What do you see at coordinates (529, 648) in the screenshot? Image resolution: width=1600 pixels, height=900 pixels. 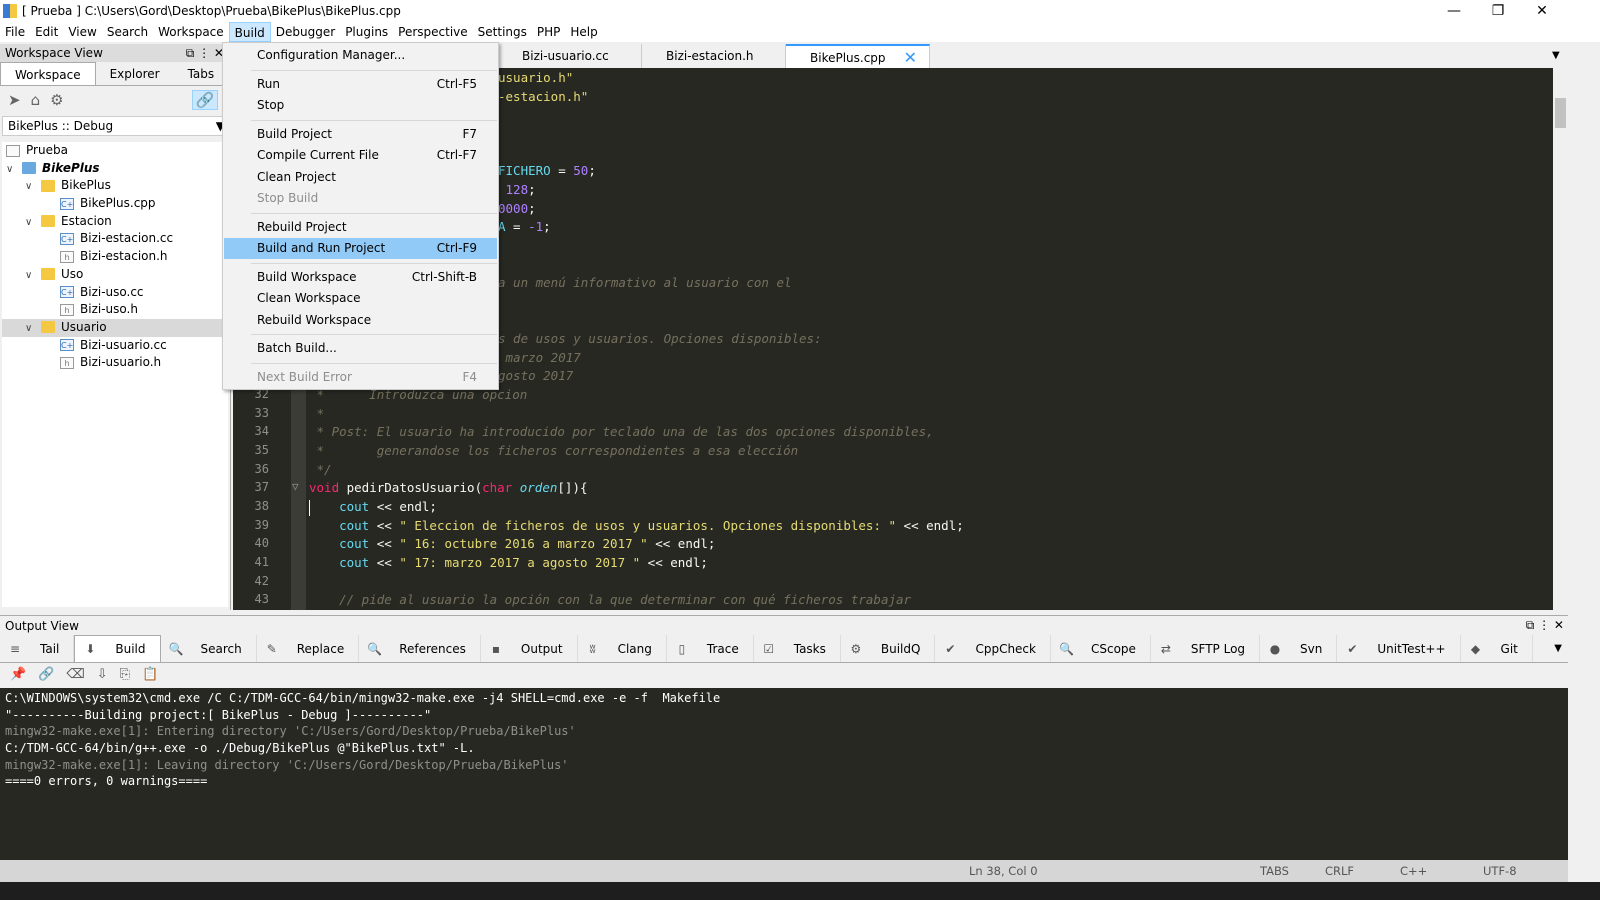 I see `output-tab-output: ▪ Output` at bounding box center [529, 648].